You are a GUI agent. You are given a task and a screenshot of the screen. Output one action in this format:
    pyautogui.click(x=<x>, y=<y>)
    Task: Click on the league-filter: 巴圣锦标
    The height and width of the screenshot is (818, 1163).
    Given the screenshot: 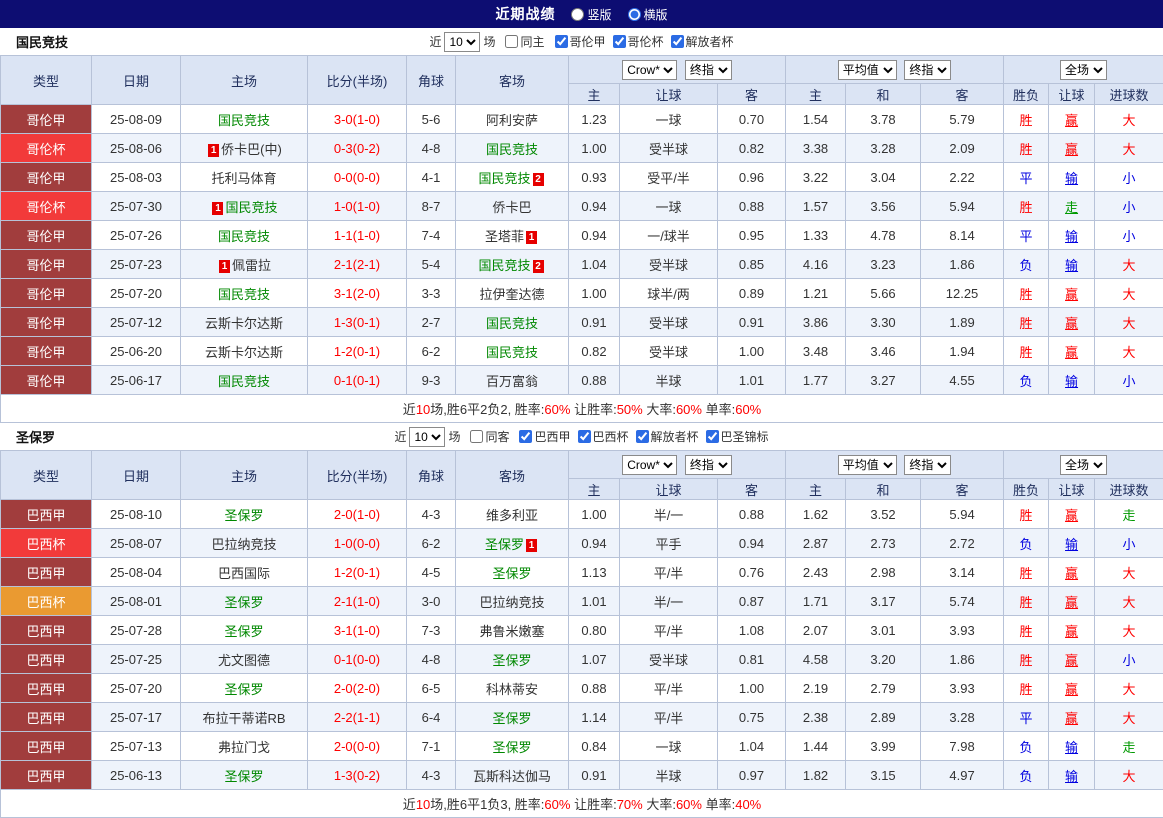 What is the action you would take?
    pyautogui.click(x=737, y=436)
    